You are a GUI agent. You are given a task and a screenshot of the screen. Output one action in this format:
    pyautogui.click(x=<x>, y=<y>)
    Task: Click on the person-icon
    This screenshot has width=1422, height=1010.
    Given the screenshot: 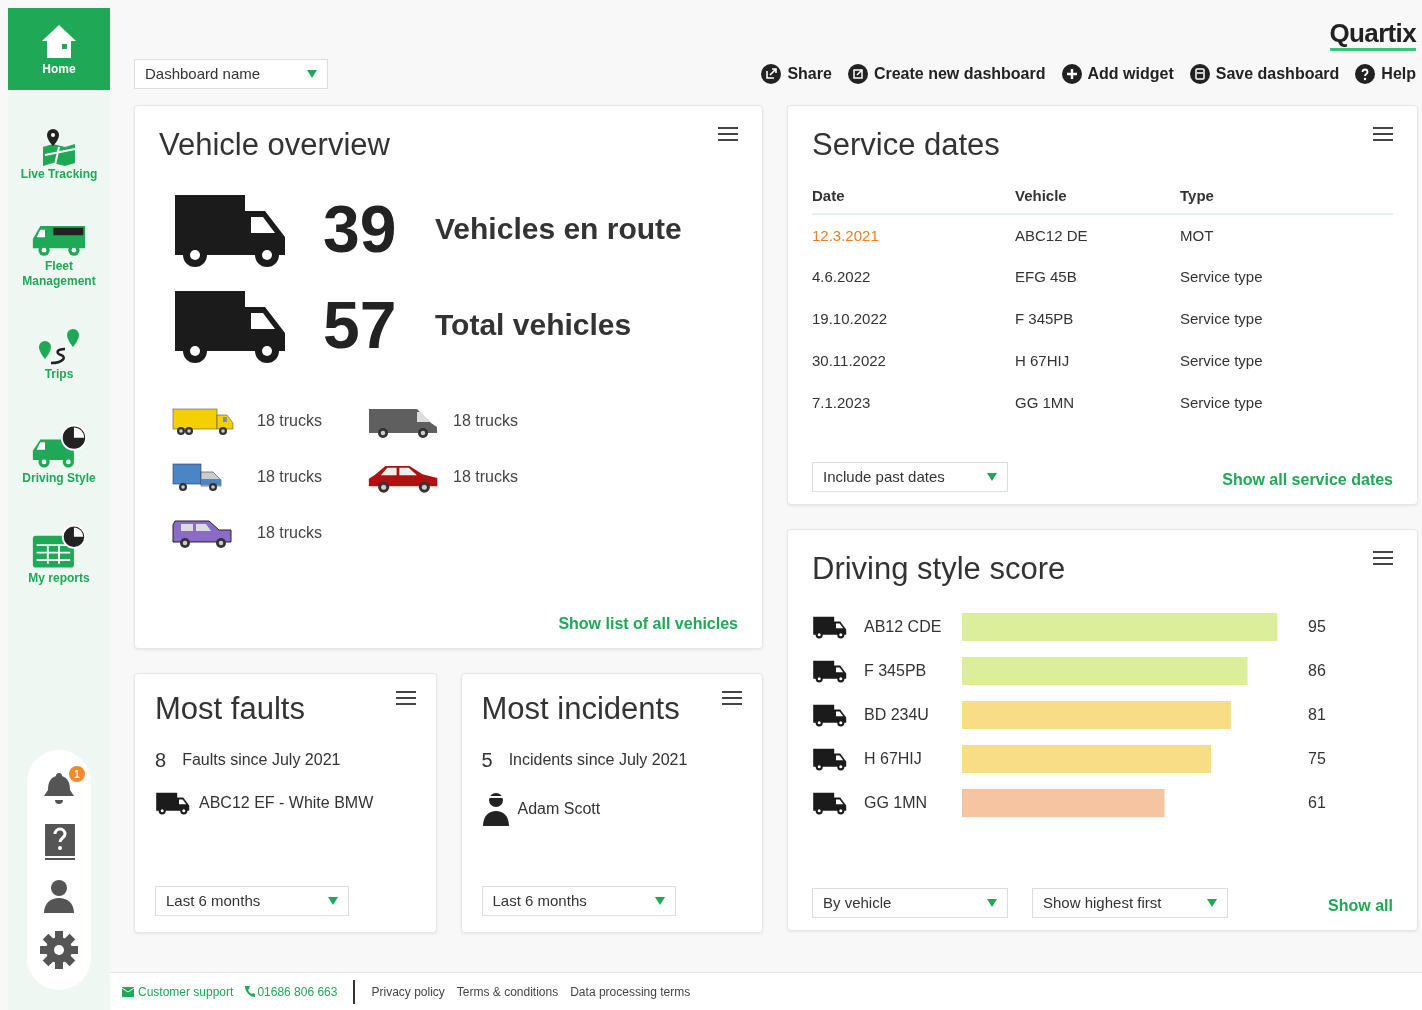 What is the action you would take?
    pyautogui.click(x=495, y=808)
    